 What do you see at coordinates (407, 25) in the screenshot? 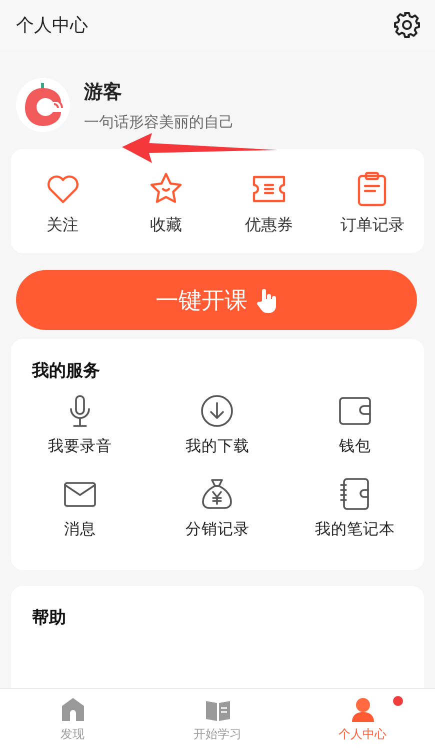
I see `settings-icon` at bounding box center [407, 25].